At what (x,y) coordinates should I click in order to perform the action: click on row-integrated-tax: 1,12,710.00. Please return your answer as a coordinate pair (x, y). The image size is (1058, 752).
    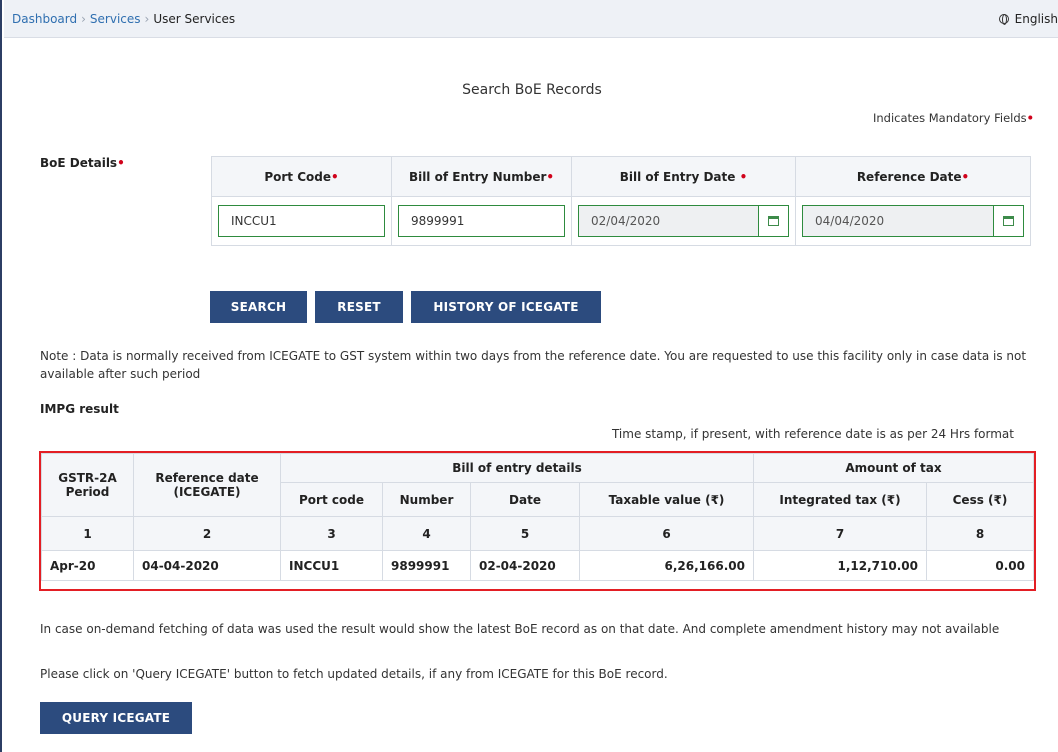
    Looking at the image, I should click on (840, 565).